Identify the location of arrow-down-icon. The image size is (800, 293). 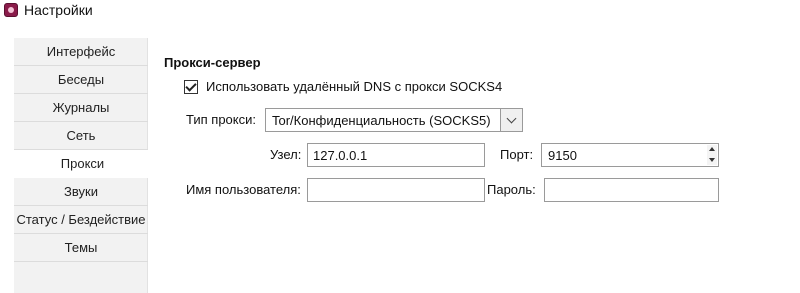
(712, 160).